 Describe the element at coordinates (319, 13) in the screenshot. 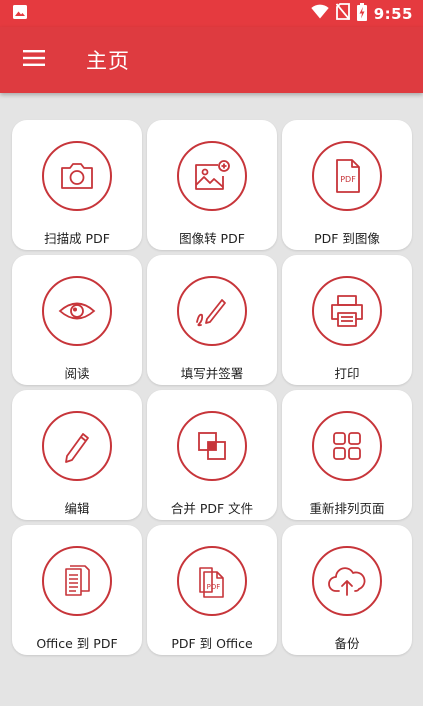

I see `wifi-icon` at that location.